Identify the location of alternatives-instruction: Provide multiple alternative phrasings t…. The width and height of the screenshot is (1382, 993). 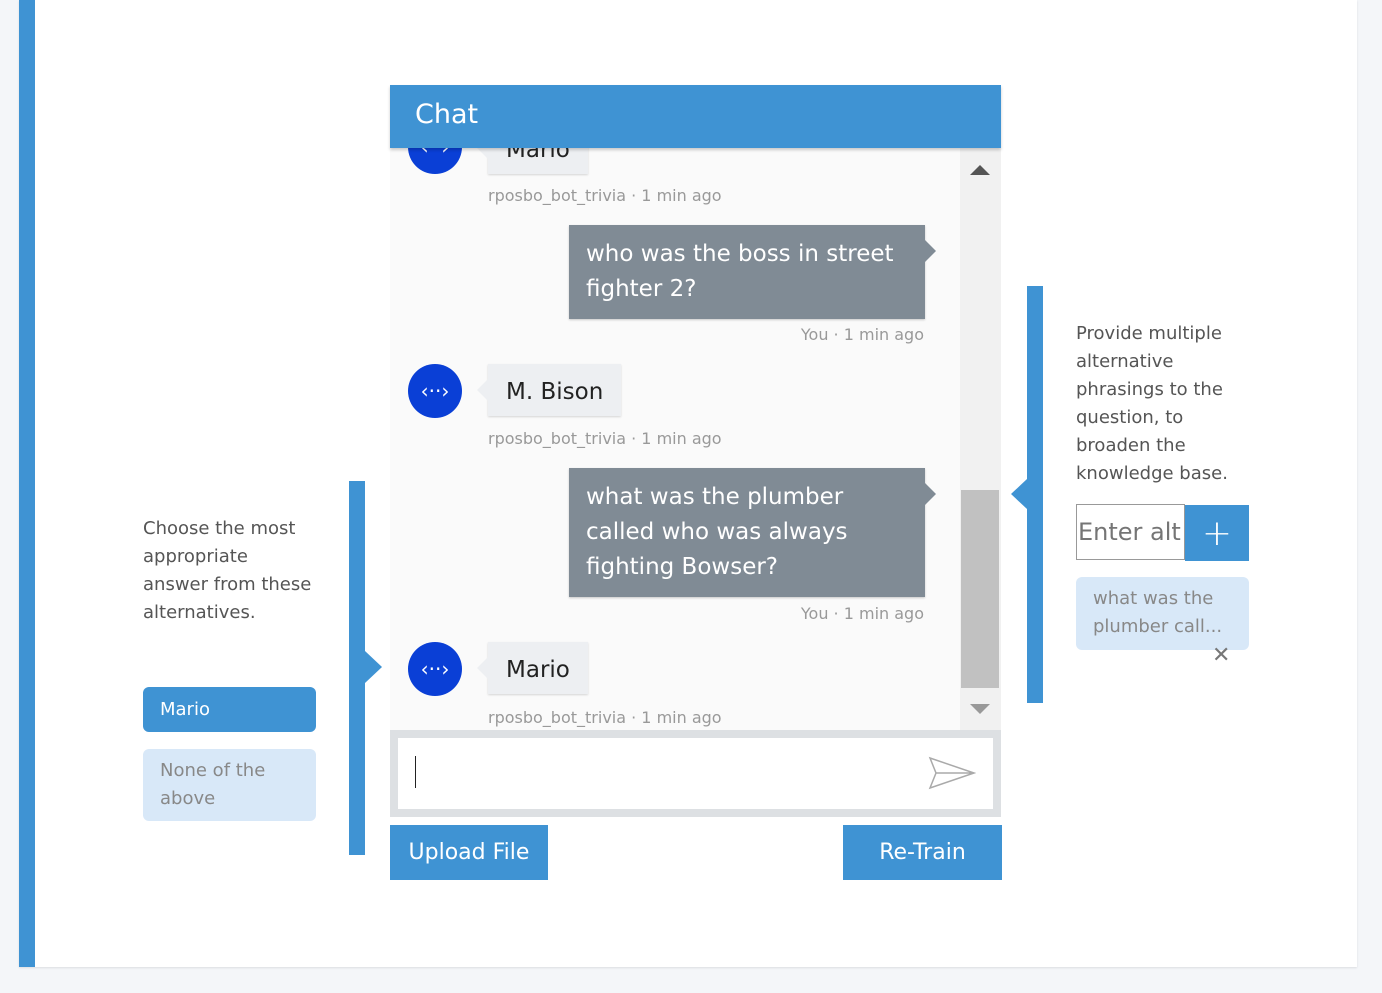
(1152, 403).